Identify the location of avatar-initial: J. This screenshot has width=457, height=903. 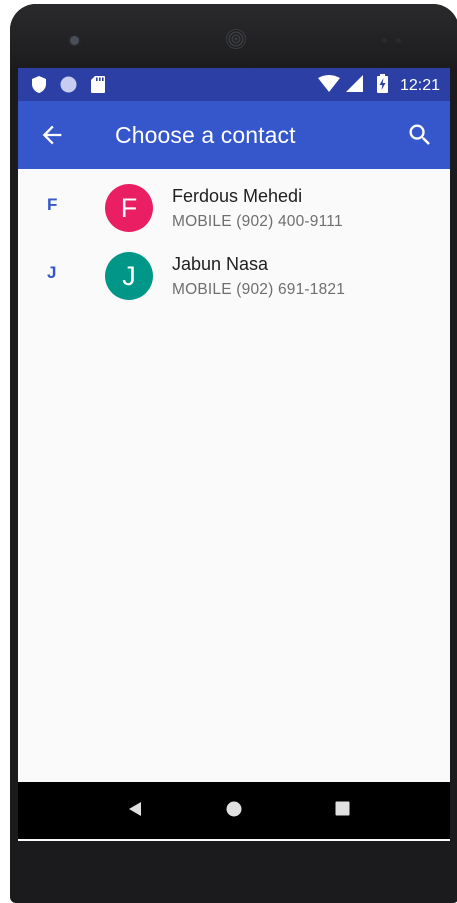
(129, 275).